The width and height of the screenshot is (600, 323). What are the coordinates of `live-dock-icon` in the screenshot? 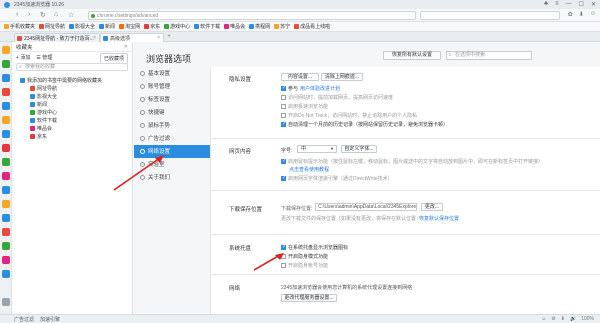 It's located at (6, 260).